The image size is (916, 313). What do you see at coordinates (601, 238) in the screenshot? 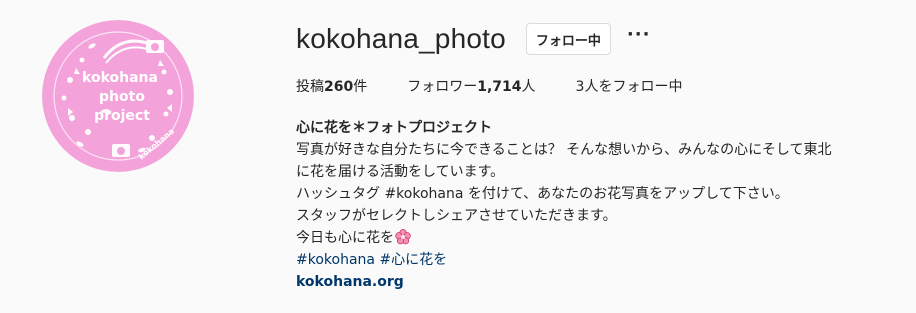
I see `bio-line-5-container: 今日も心に花を` at bounding box center [601, 238].